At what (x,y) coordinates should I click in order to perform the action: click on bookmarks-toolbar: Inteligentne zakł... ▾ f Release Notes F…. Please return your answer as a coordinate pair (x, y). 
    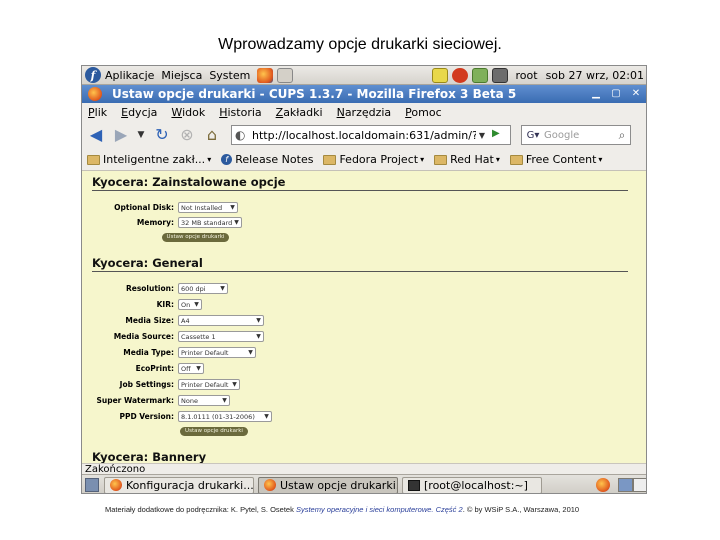
    Looking at the image, I should click on (364, 160).